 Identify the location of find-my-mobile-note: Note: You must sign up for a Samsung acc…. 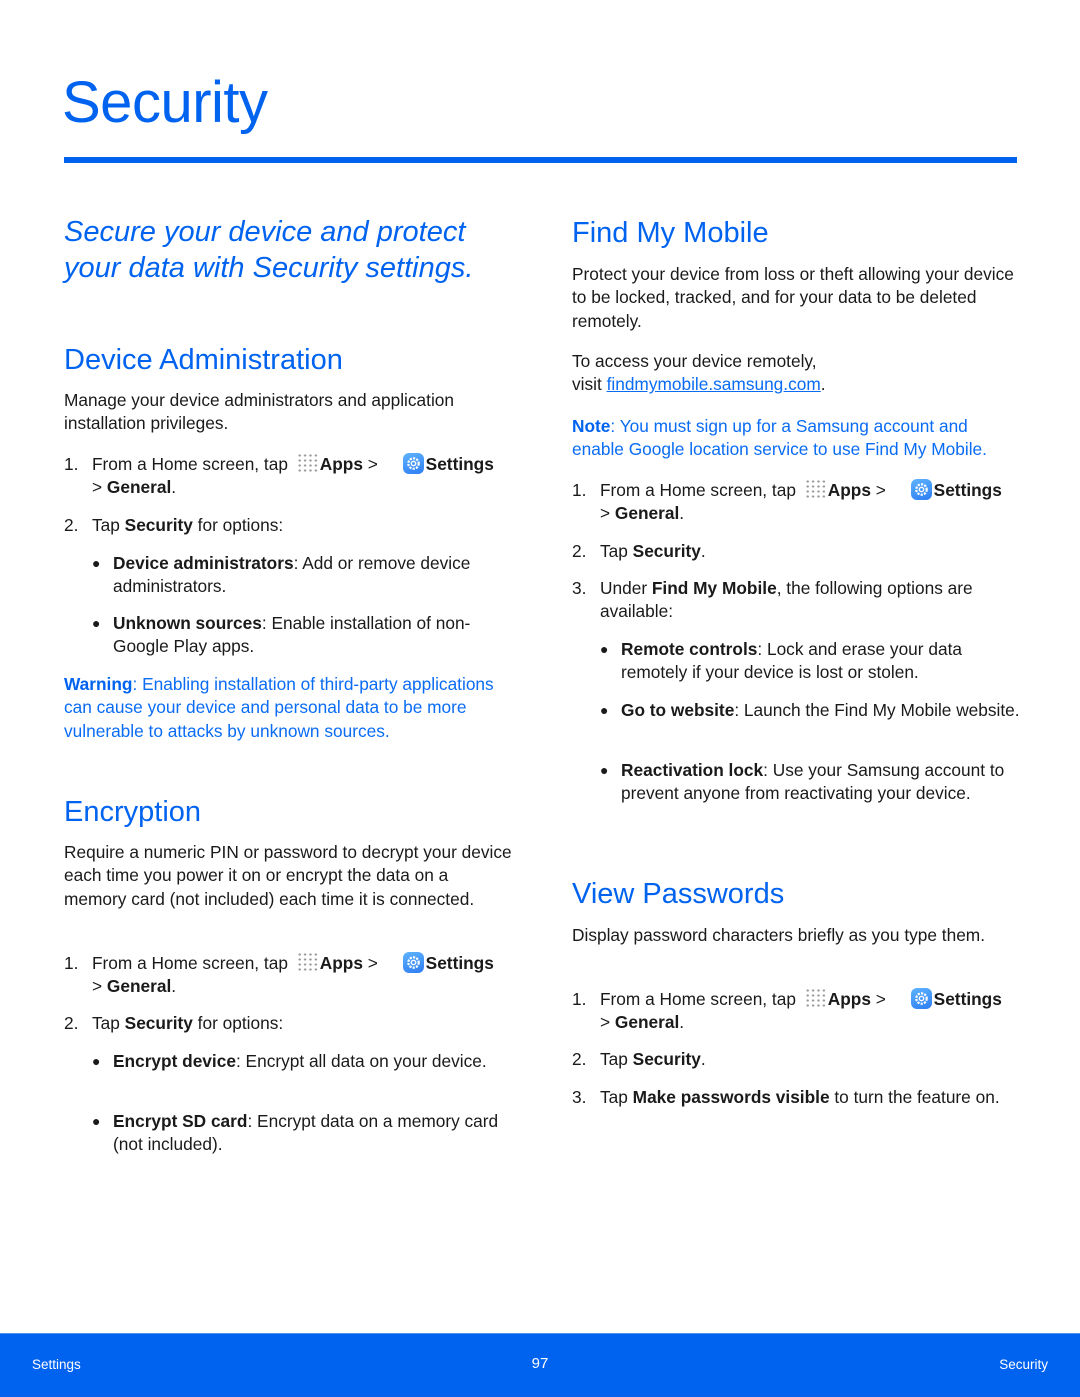
(797, 438).